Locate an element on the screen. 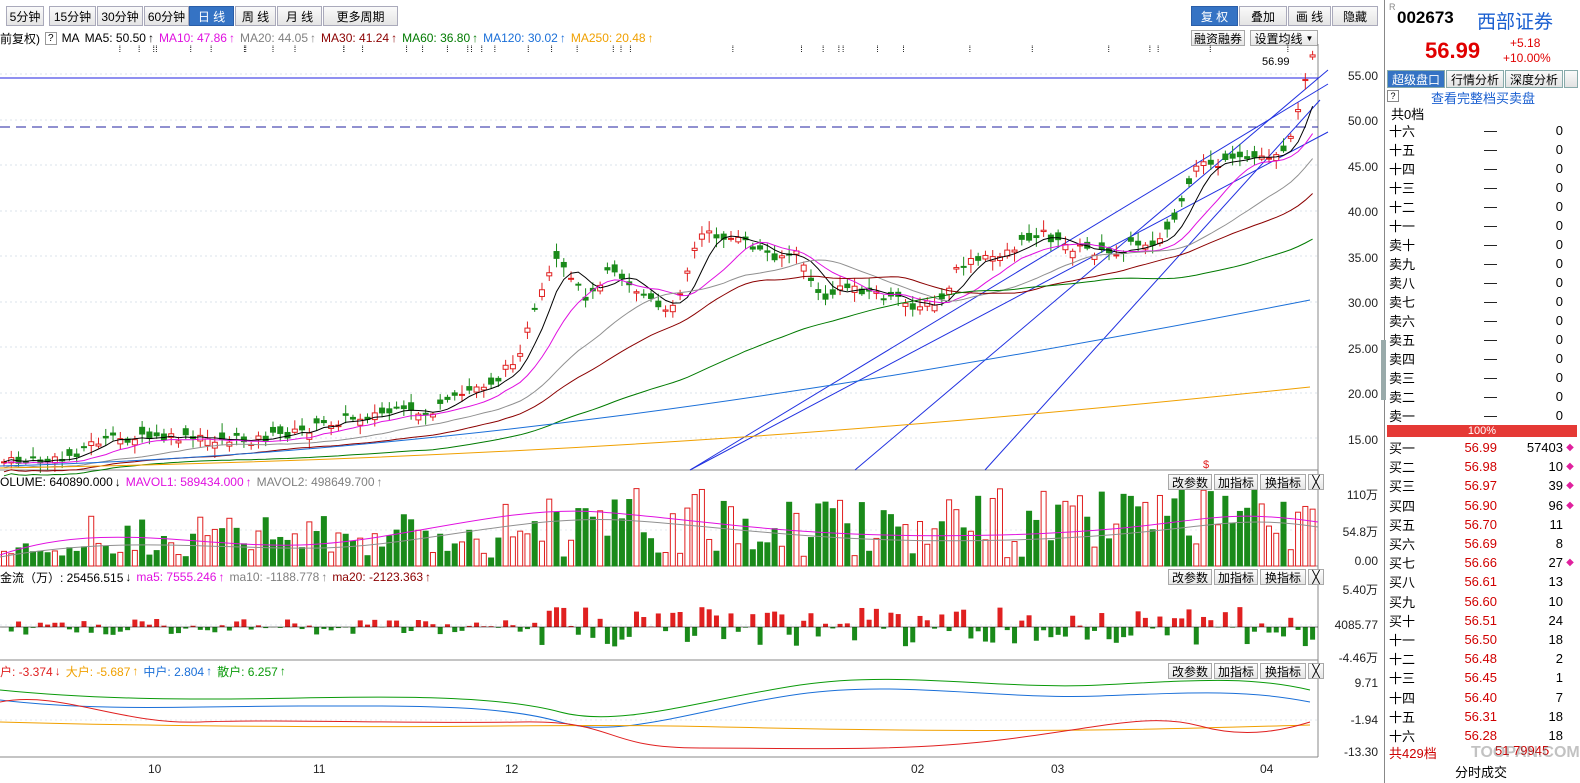 This screenshot has width=1580, height=783. buy-level-row: 买十 56.51 24 is located at coordinates (1483, 620).